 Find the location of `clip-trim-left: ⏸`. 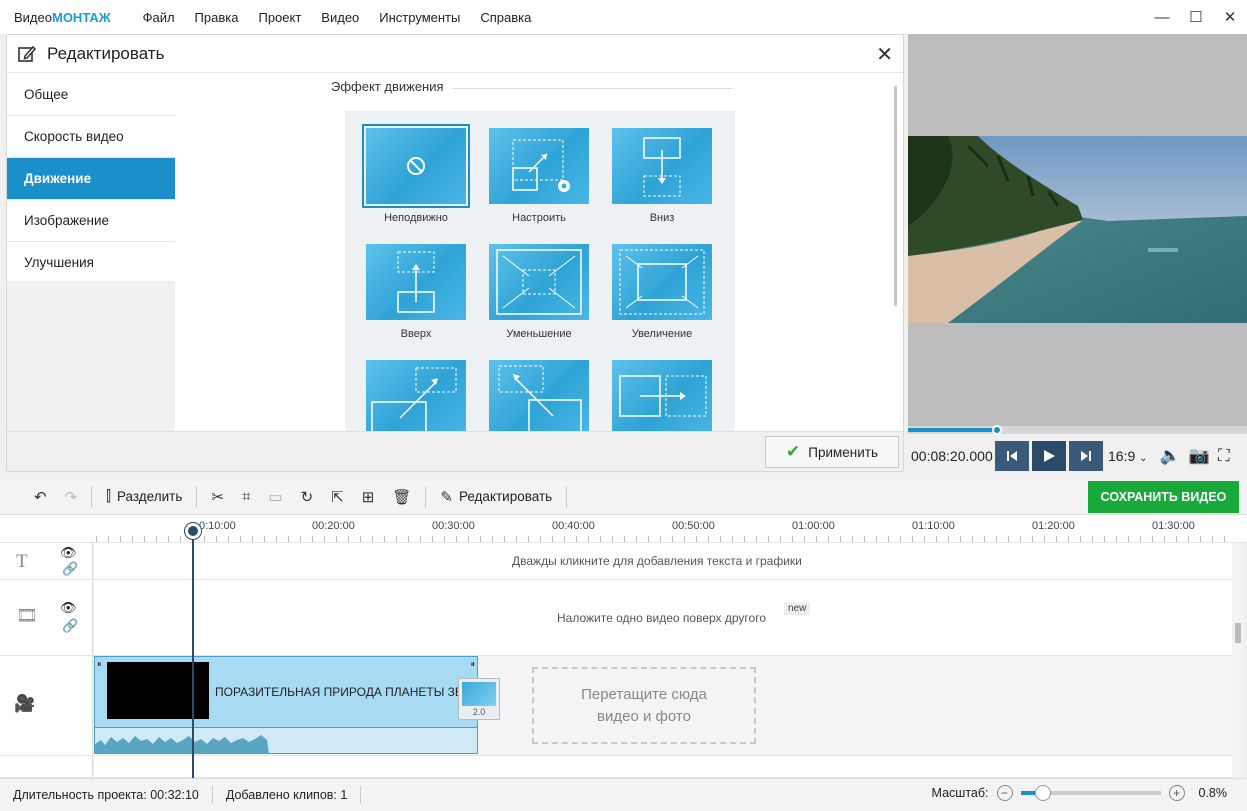

clip-trim-left: ⏸ is located at coordinates (99, 664).